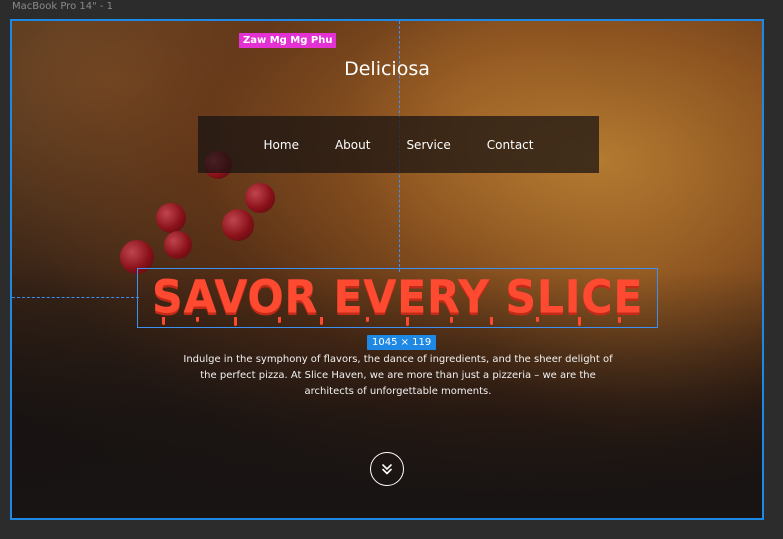 This screenshot has height=539, width=783. I want to click on nav-contact: Contact, so click(510, 145).